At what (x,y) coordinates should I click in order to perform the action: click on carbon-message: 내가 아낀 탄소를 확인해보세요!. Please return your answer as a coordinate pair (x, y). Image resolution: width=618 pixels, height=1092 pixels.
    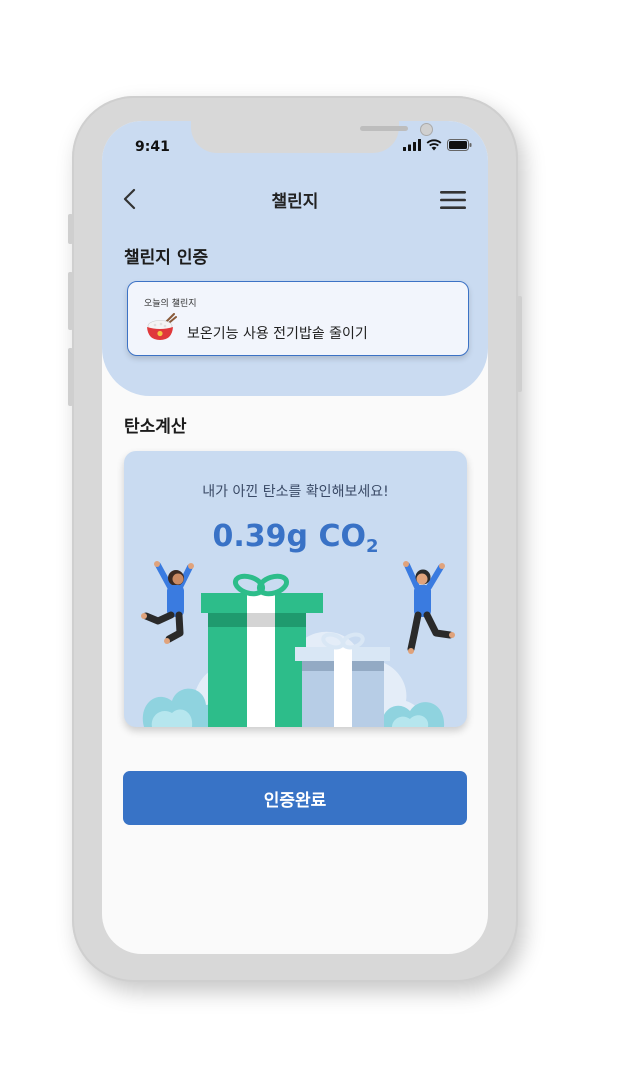
    Looking at the image, I should click on (295, 492).